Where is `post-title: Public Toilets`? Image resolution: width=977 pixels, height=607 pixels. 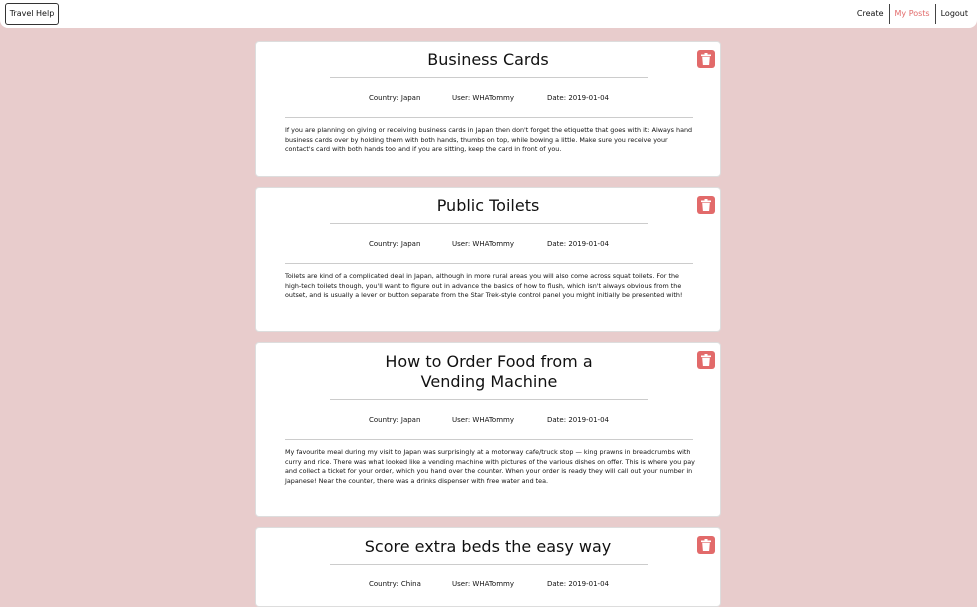
post-title: Public Toilets is located at coordinates (488, 205).